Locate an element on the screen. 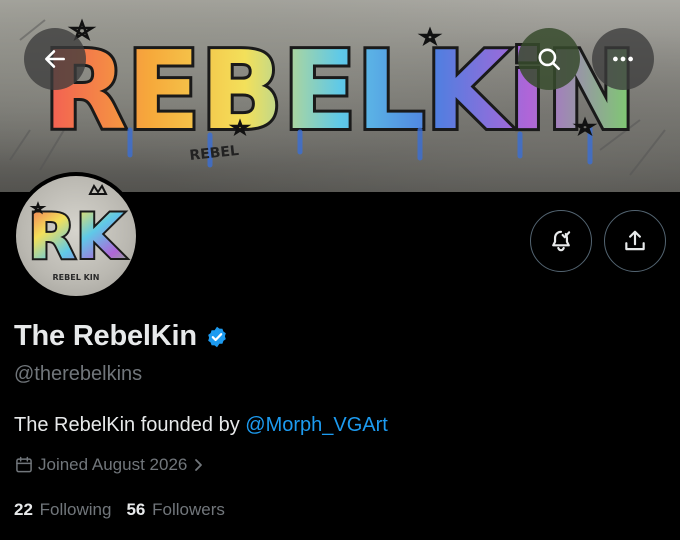  calendar-icon is located at coordinates (24, 464).